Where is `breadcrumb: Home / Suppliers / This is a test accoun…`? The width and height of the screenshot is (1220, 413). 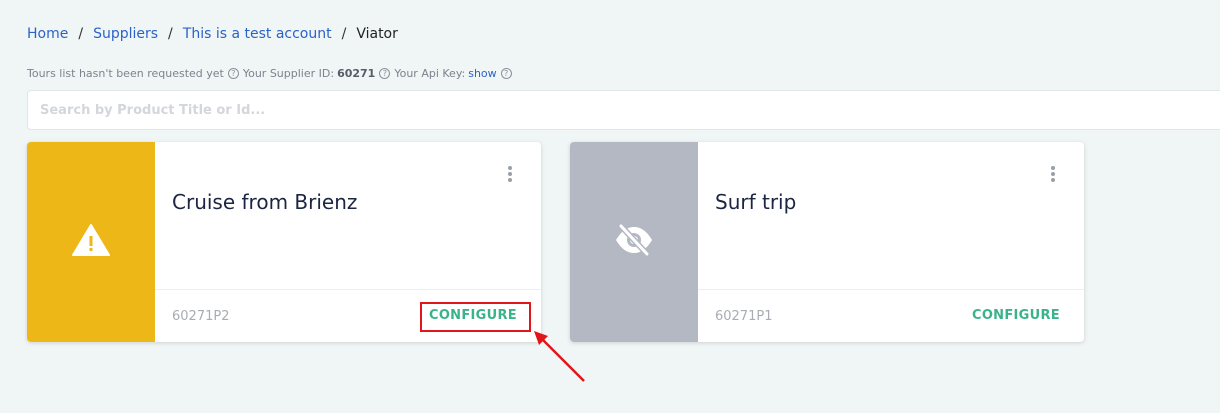 breadcrumb: Home / Suppliers / This is a test accoun… is located at coordinates (212, 34).